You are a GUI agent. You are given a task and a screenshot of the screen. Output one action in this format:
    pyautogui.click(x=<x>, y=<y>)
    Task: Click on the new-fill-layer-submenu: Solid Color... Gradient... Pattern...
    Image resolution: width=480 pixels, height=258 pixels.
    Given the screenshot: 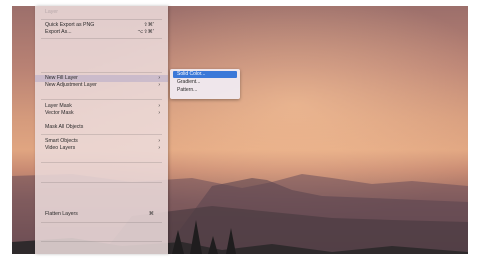 What is the action you would take?
    pyautogui.click(x=205, y=84)
    